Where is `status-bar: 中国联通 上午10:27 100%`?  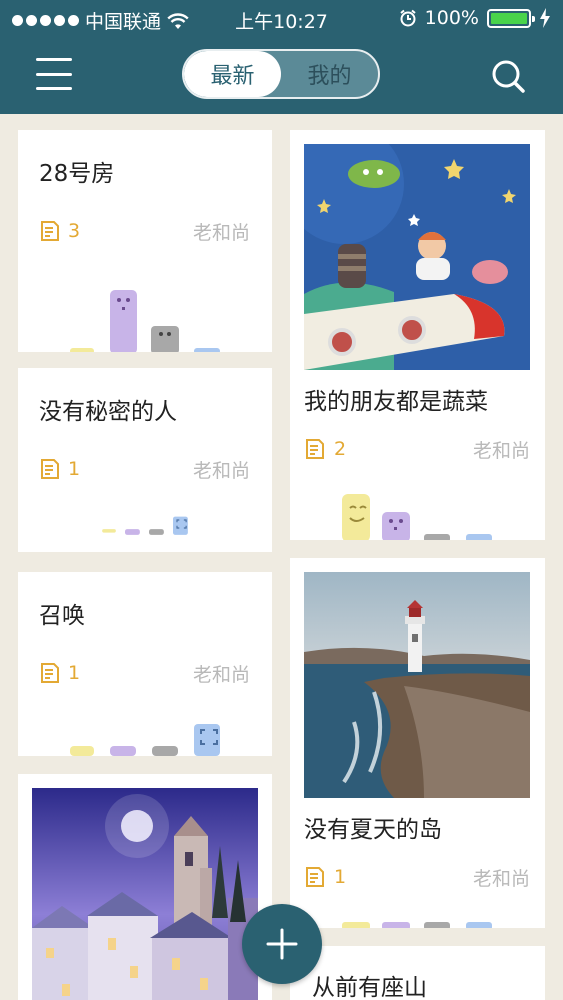 status-bar: 中国联通 上午10:27 100% is located at coordinates (281, 19).